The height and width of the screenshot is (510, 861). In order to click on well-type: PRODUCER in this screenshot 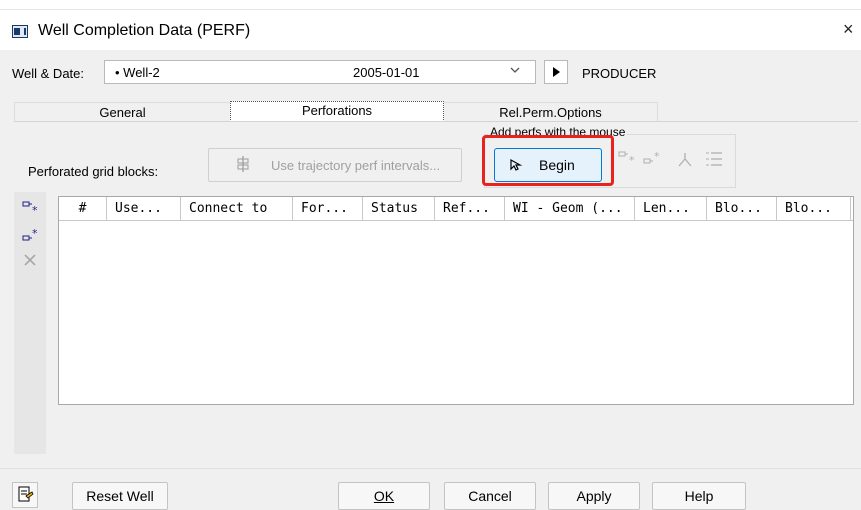, I will do `click(619, 73)`.